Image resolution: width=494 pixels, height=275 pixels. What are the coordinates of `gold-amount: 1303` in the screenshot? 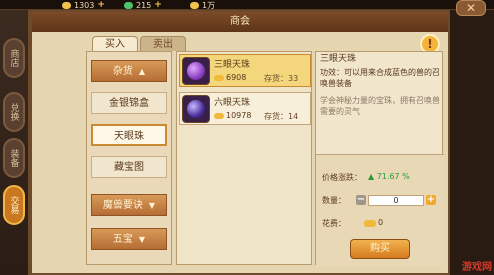 It's located at (84, 5).